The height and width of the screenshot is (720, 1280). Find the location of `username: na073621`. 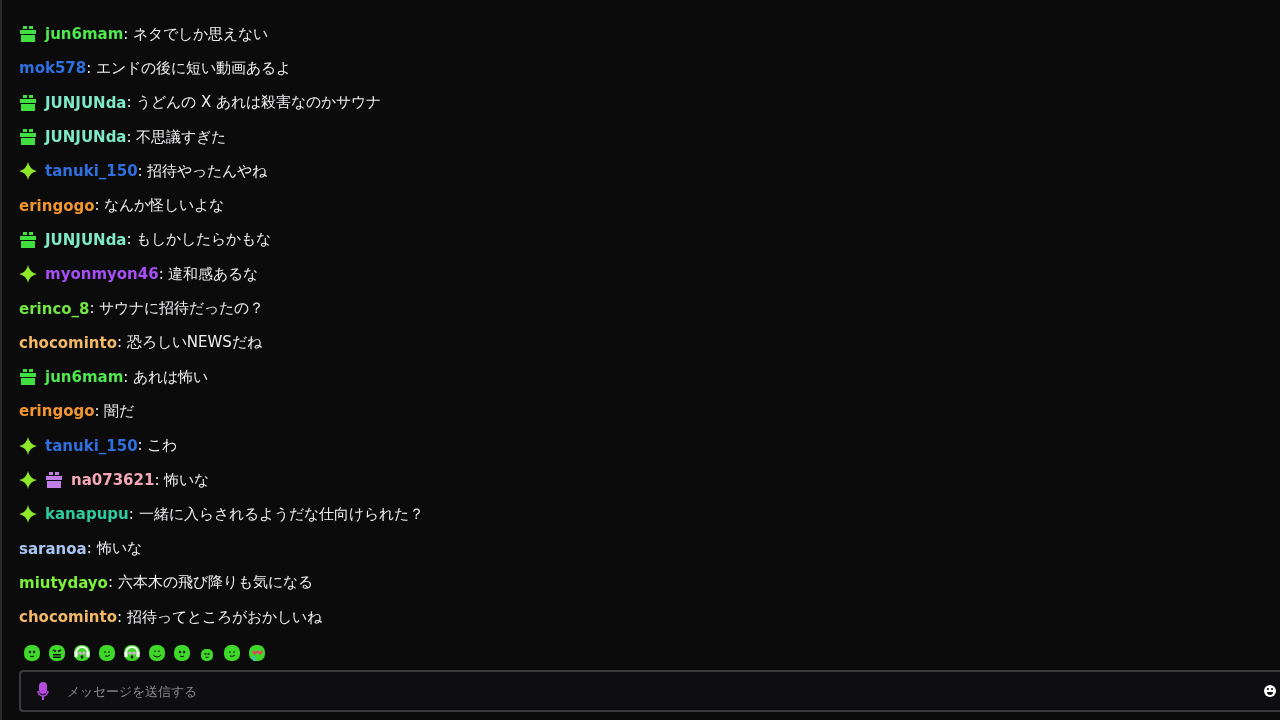

username: na073621 is located at coordinates (113, 480).